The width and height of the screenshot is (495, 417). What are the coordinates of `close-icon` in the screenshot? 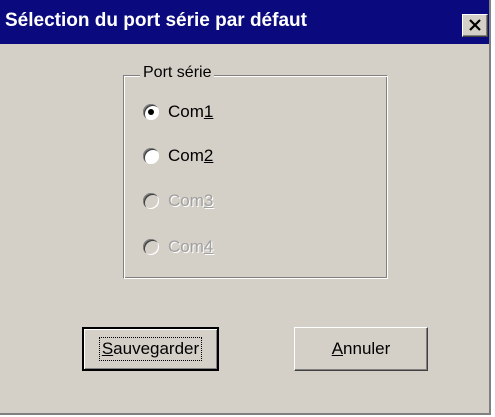 It's located at (475, 25).